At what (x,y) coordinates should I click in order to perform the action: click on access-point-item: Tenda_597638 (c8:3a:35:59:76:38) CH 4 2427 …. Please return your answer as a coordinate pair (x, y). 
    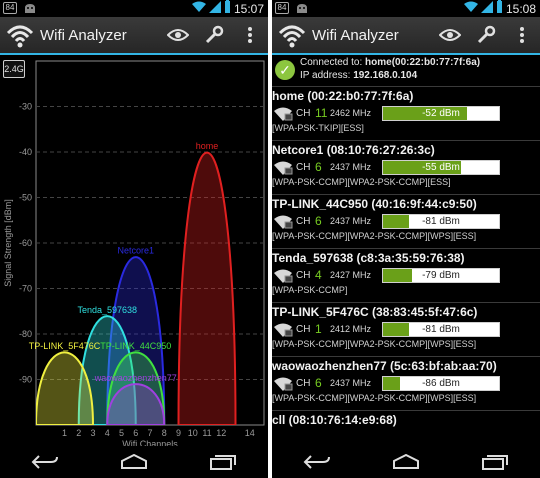
    Looking at the image, I should click on (406, 278).